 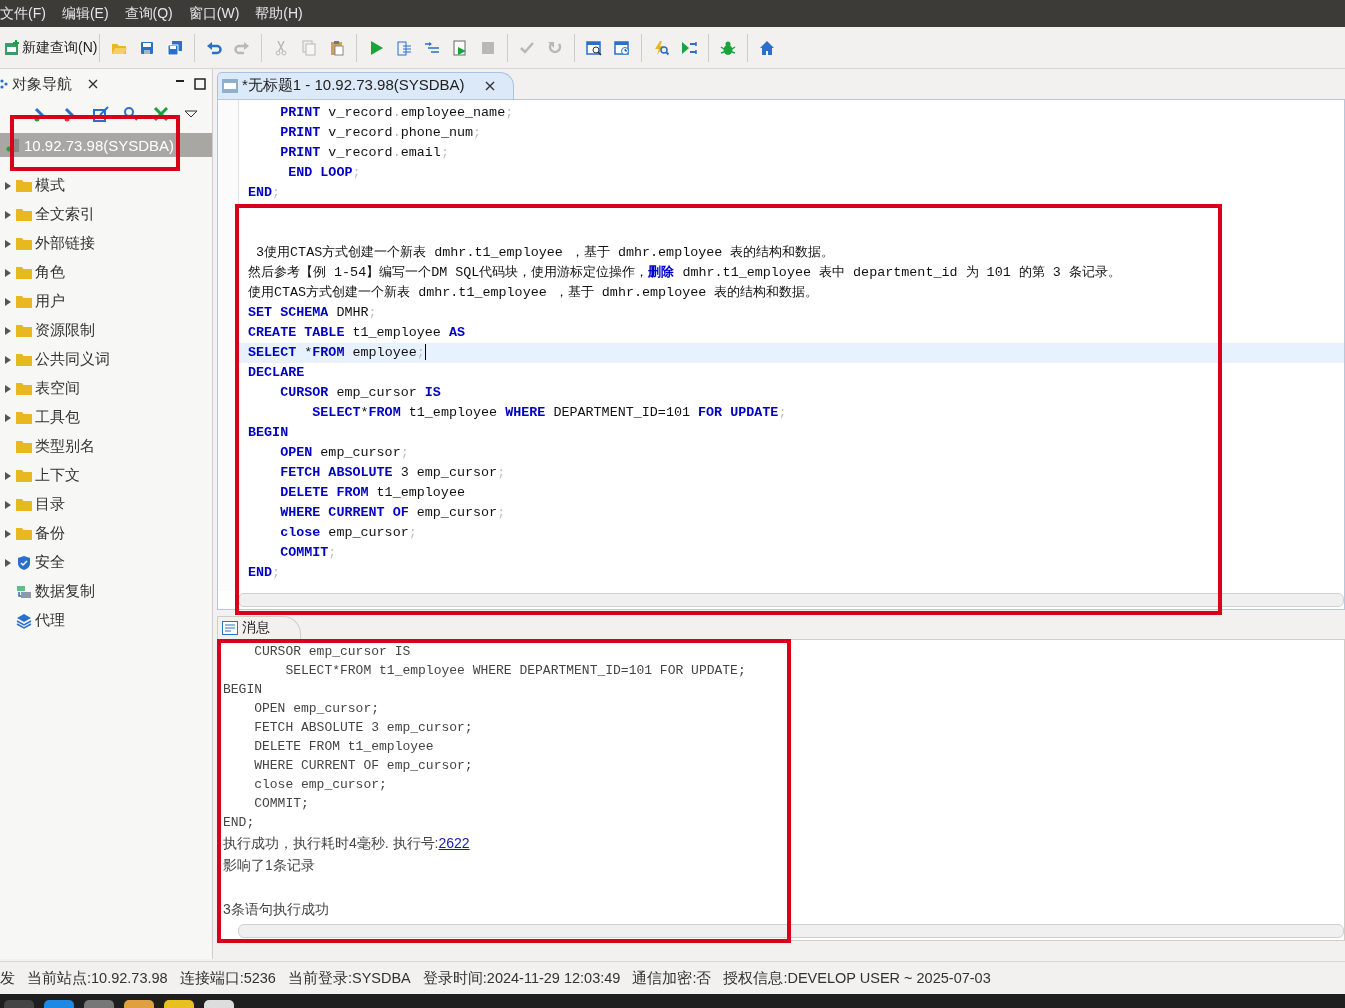 I want to click on message-line: CURSOR emp_cursor IS, so click(x=332, y=652).